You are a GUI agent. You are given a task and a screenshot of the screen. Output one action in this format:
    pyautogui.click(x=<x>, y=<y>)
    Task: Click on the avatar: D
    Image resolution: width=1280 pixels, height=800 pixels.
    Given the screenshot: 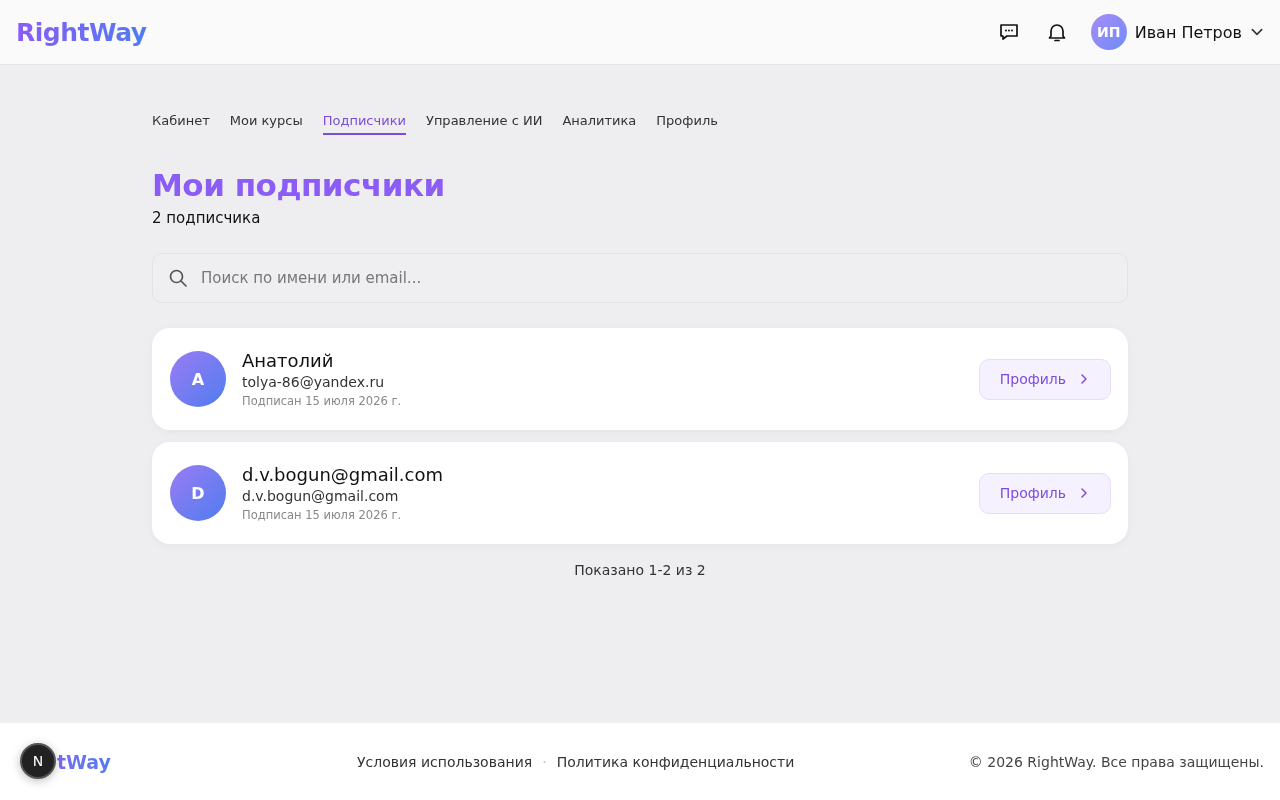 What is the action you would take?
    pyautogui.click(x=198, y=493)
    